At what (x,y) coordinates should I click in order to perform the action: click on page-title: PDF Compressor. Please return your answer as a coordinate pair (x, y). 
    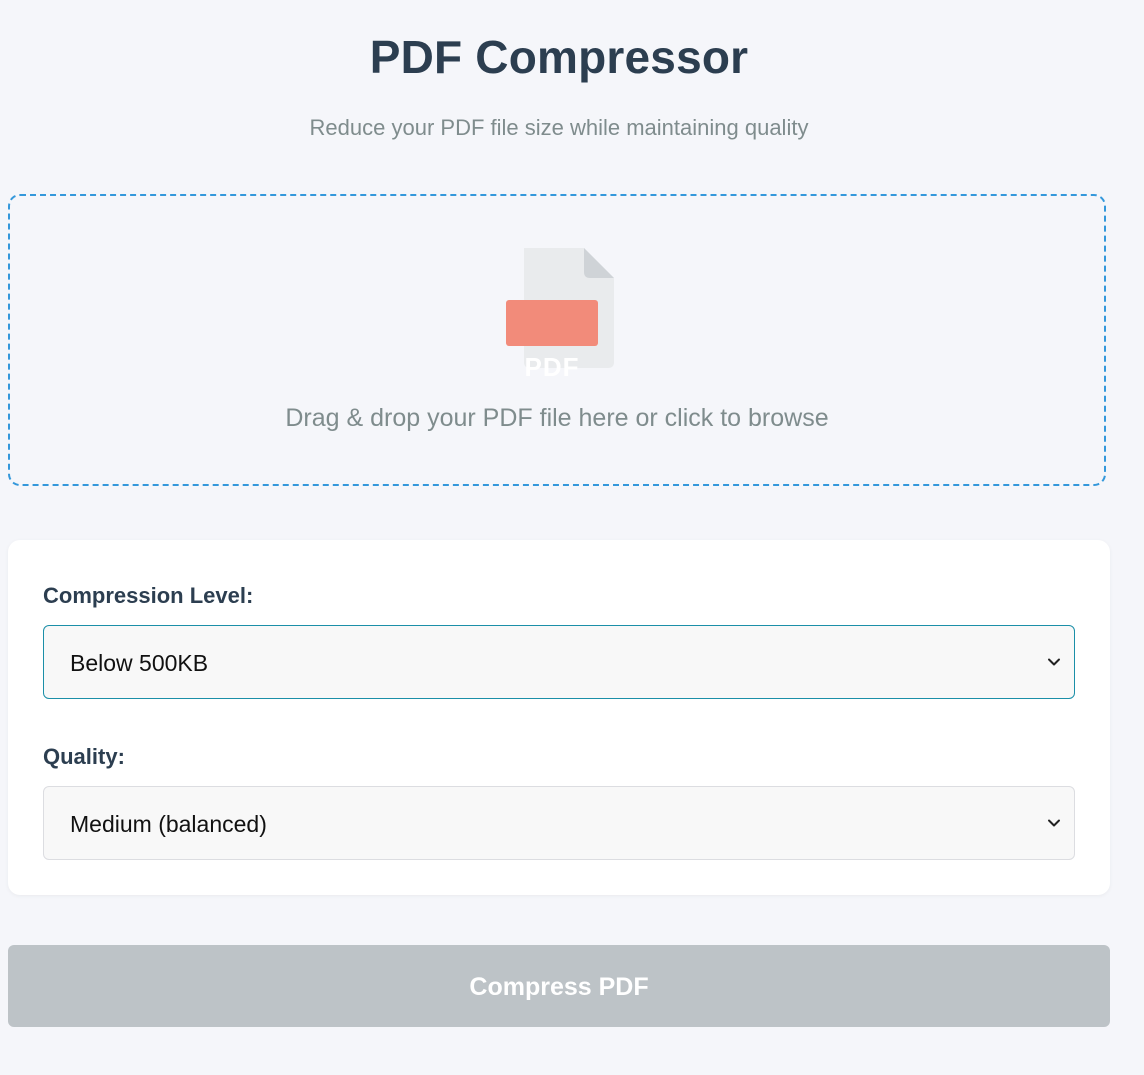
    Looking at the image, I should click on (559, 57).